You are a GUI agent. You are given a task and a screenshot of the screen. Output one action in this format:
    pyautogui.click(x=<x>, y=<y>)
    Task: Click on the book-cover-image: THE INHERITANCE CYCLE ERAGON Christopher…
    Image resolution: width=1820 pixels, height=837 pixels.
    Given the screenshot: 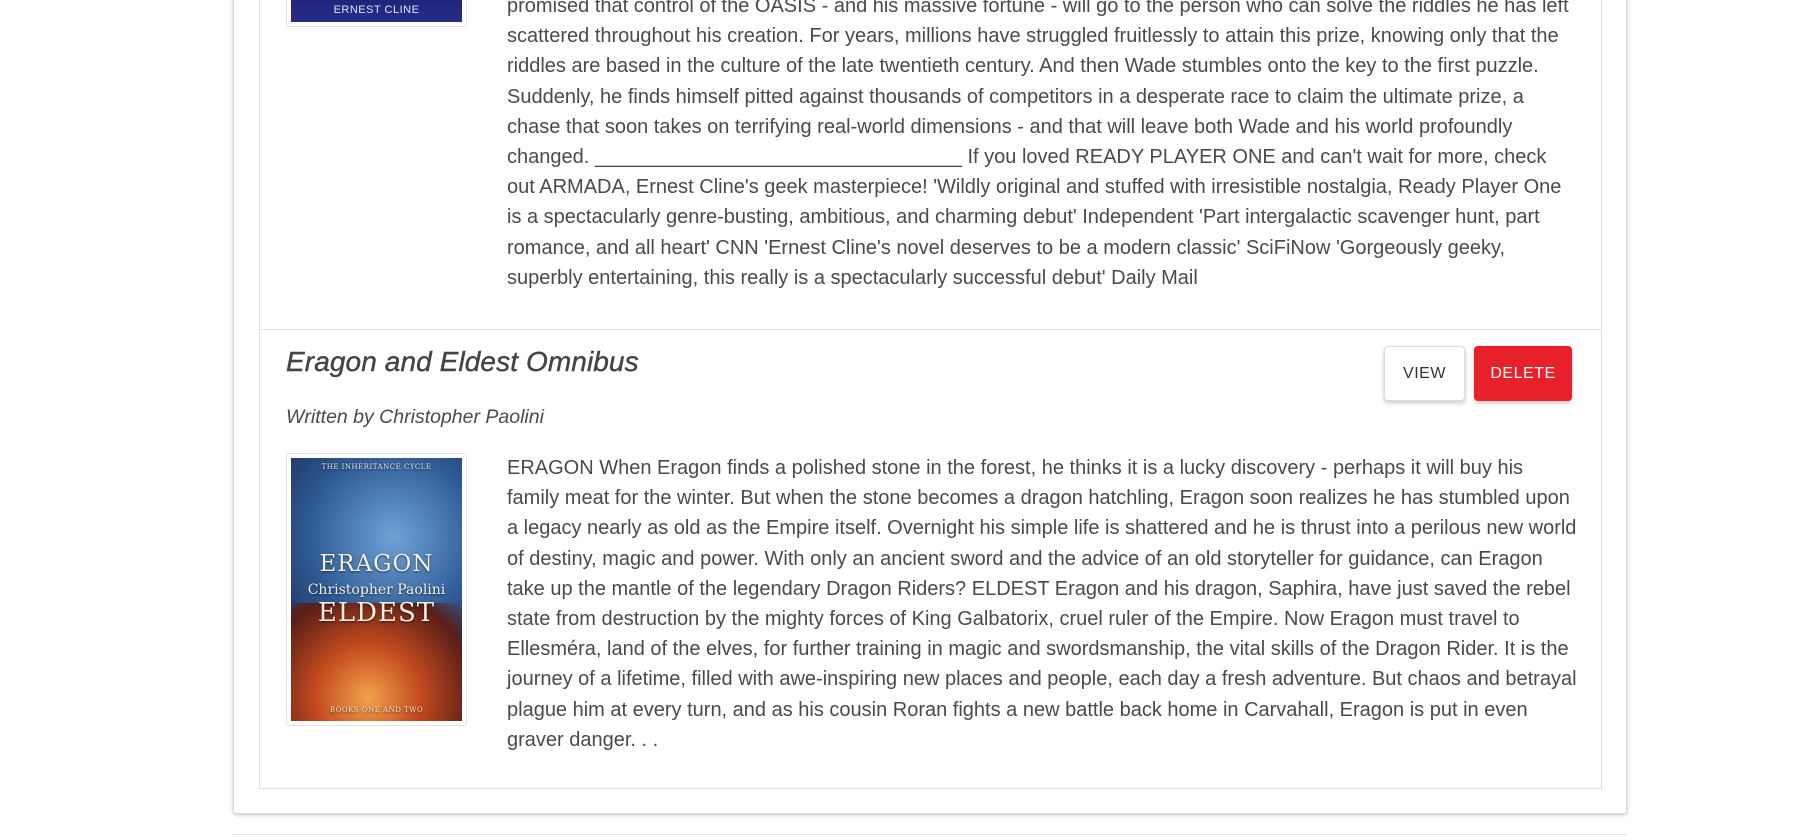 What is the action you would take?
    pyautogui.click(x=376, y=589)
    